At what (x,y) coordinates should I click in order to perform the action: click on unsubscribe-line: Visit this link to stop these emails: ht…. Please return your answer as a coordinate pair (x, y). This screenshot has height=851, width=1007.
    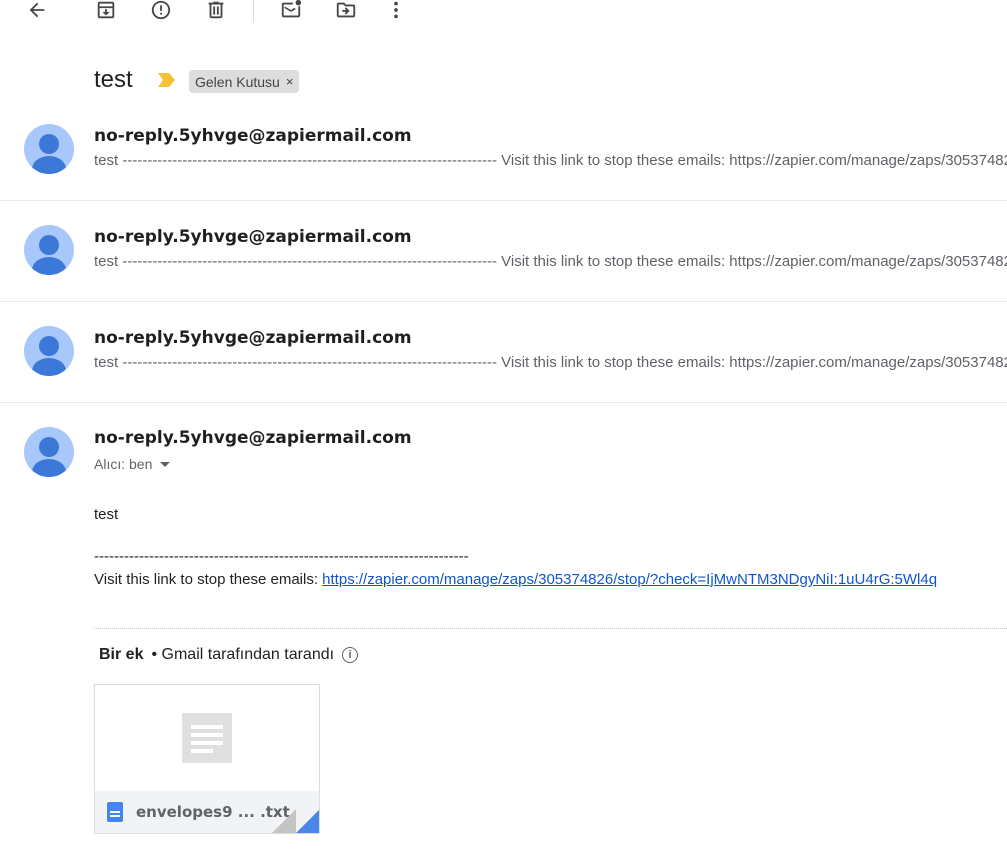
    Looking at the image, I should click on (550, 579).